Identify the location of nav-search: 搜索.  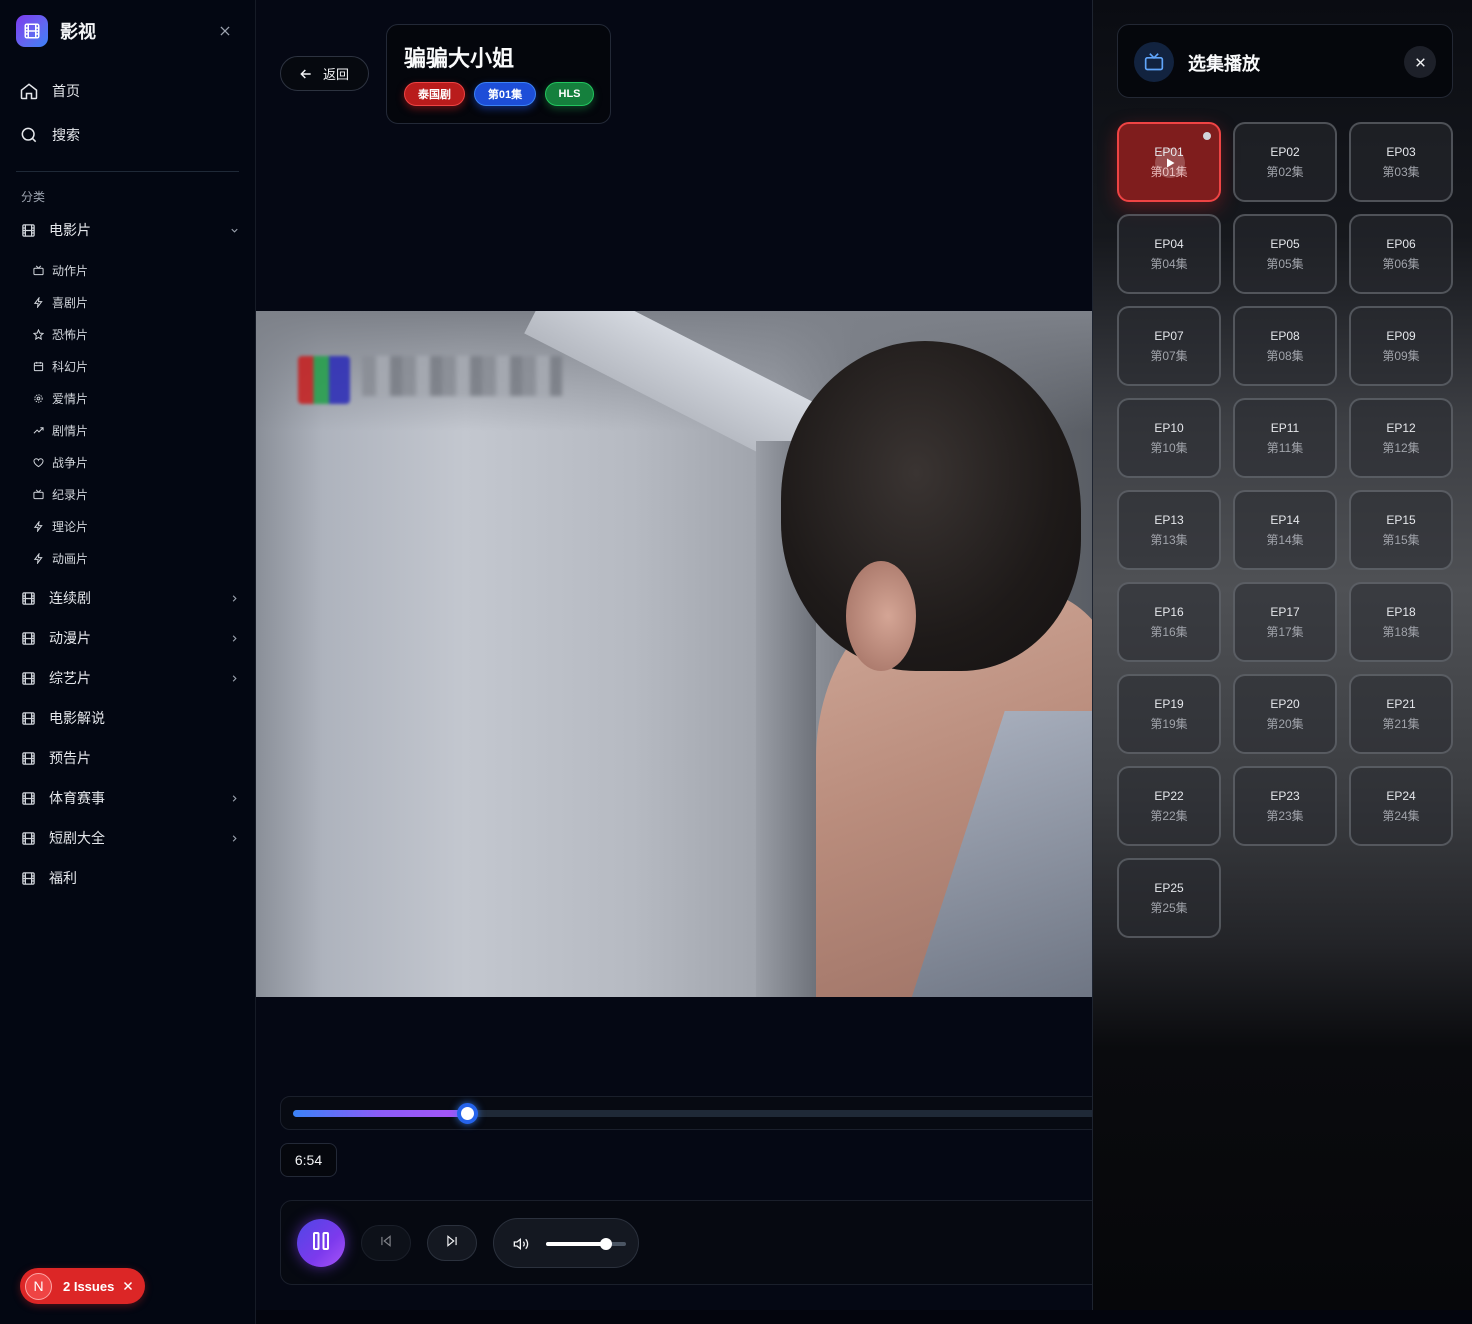
(128, 135).